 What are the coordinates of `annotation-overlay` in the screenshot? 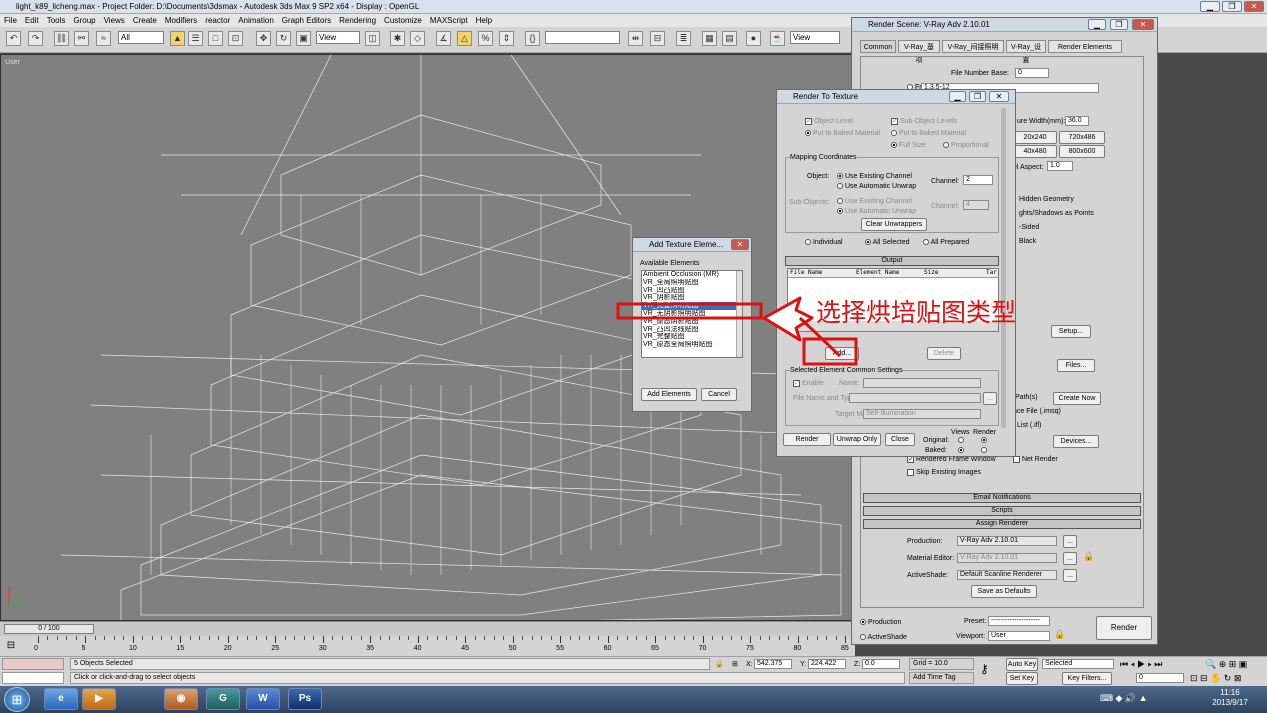 It's located at (737, 331).